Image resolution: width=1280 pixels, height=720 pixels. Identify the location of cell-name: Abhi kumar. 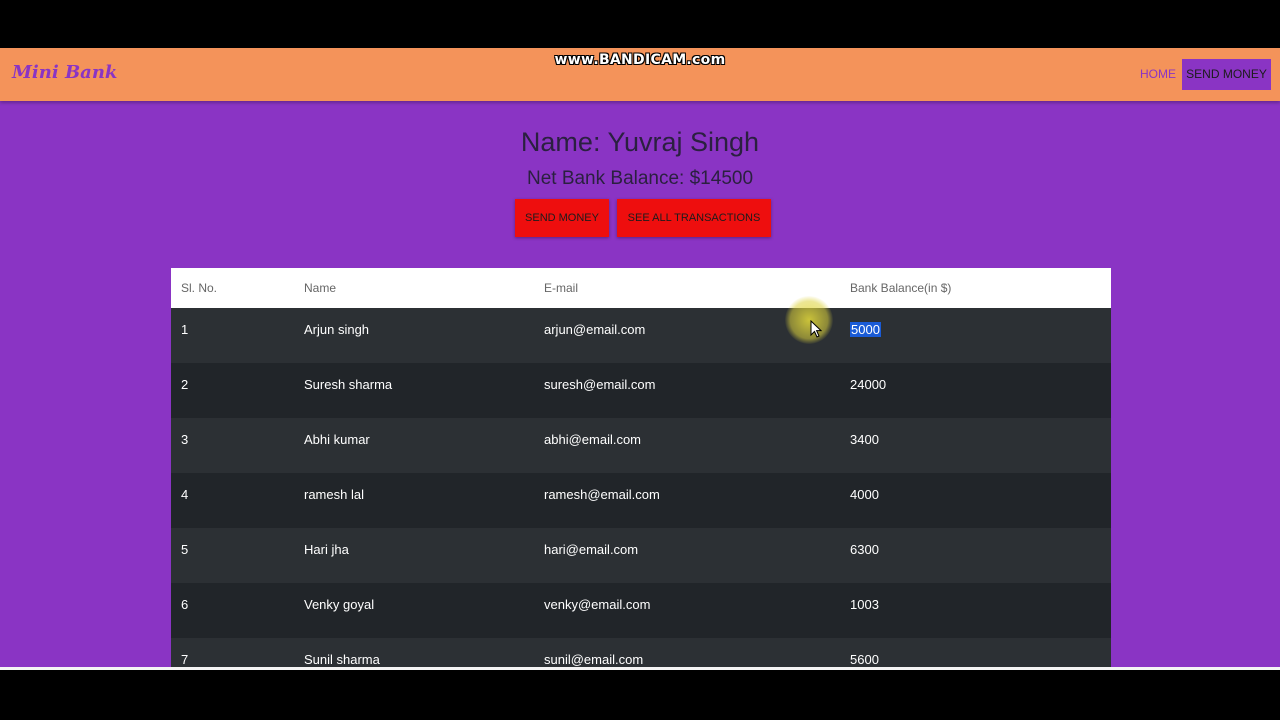
(337, 439).